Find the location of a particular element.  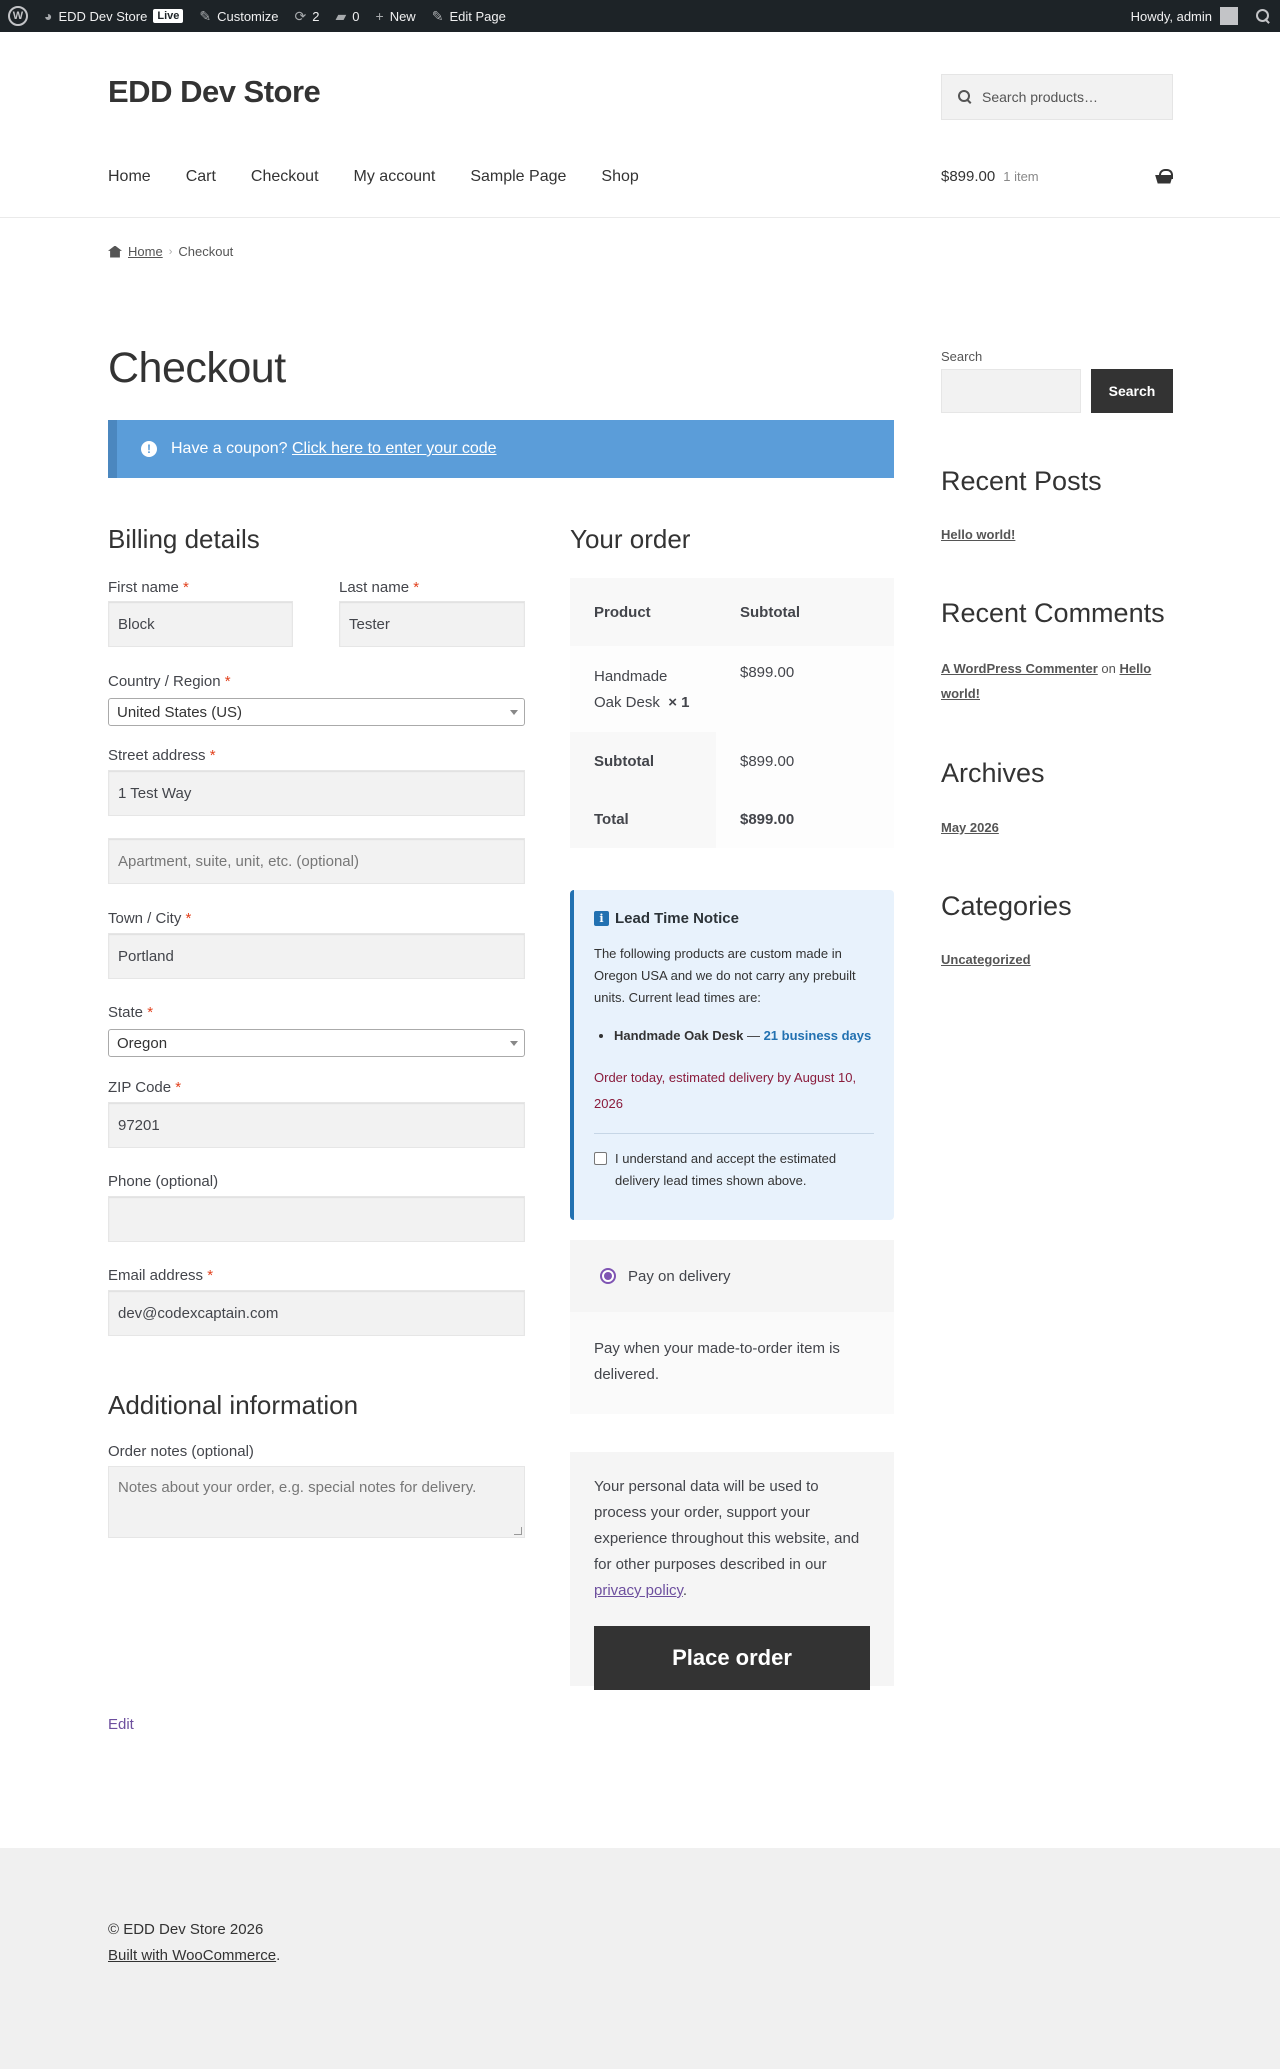

coupon-link: Click here to enter your code is located at coordinates (394, 448).